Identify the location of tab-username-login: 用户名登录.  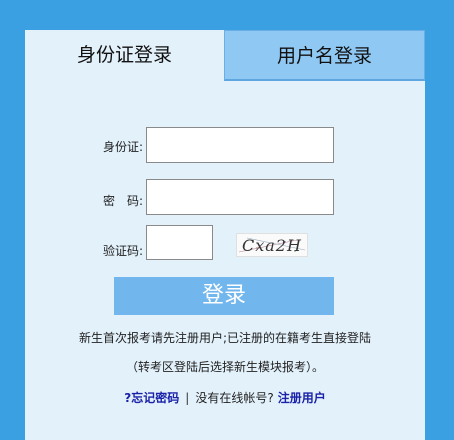
(324, 55).